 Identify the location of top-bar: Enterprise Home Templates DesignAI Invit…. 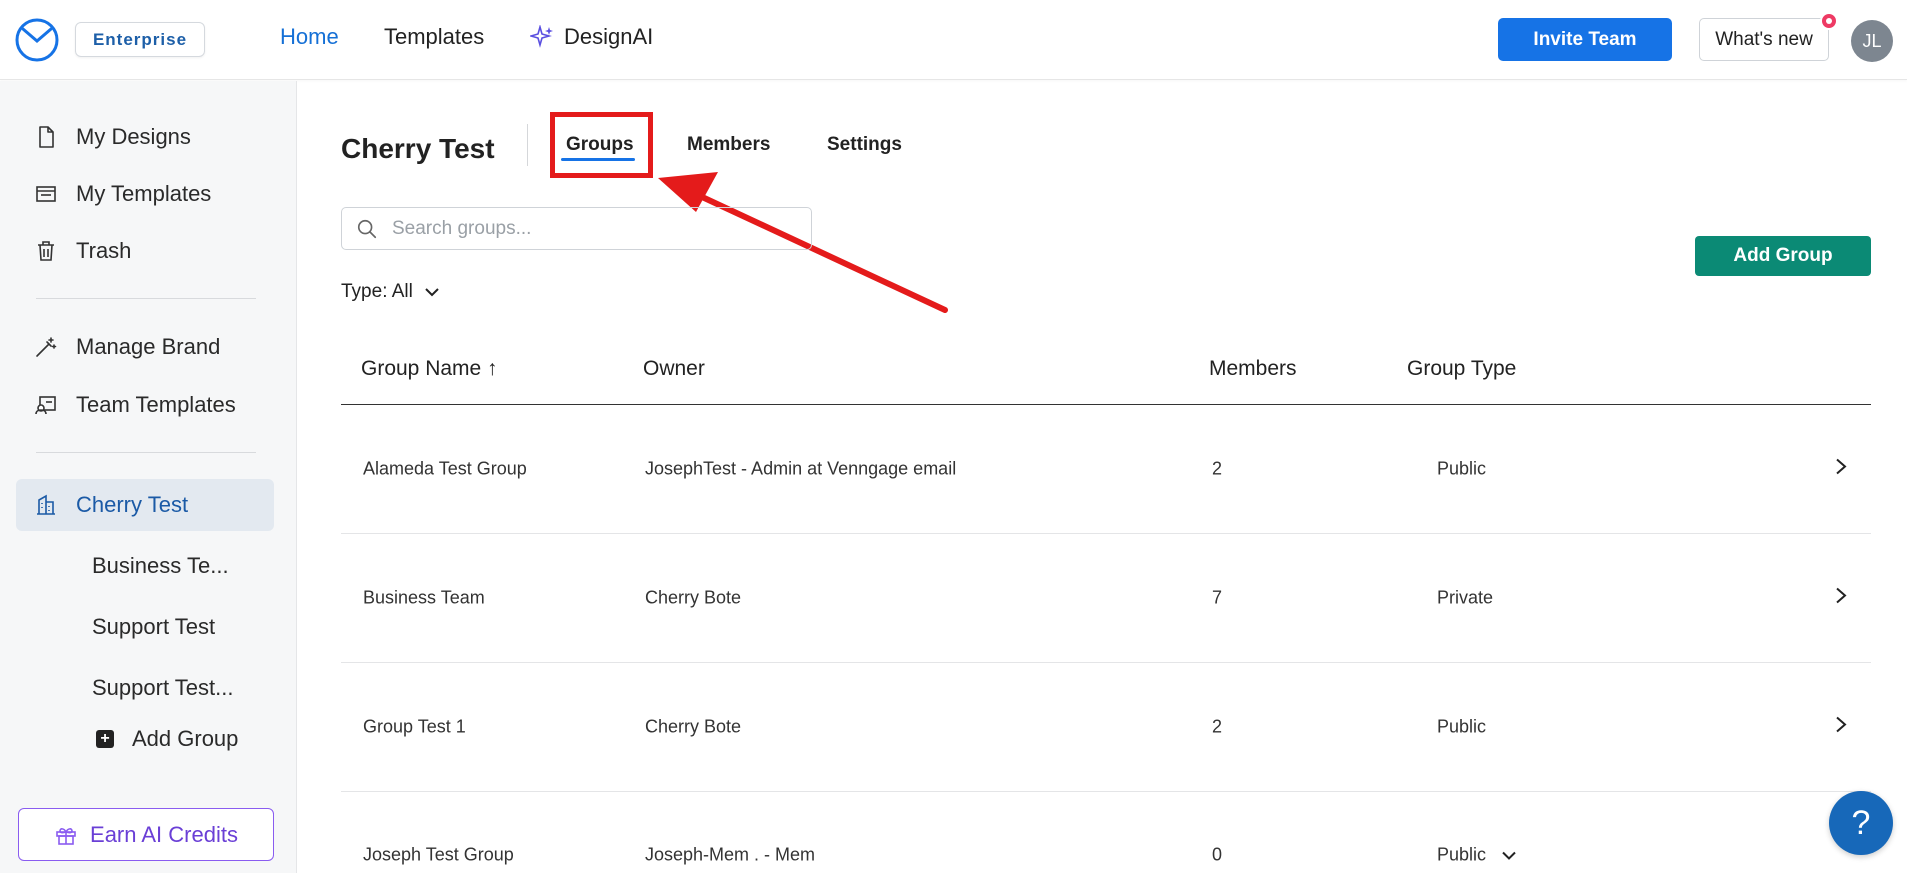
(953, 40).